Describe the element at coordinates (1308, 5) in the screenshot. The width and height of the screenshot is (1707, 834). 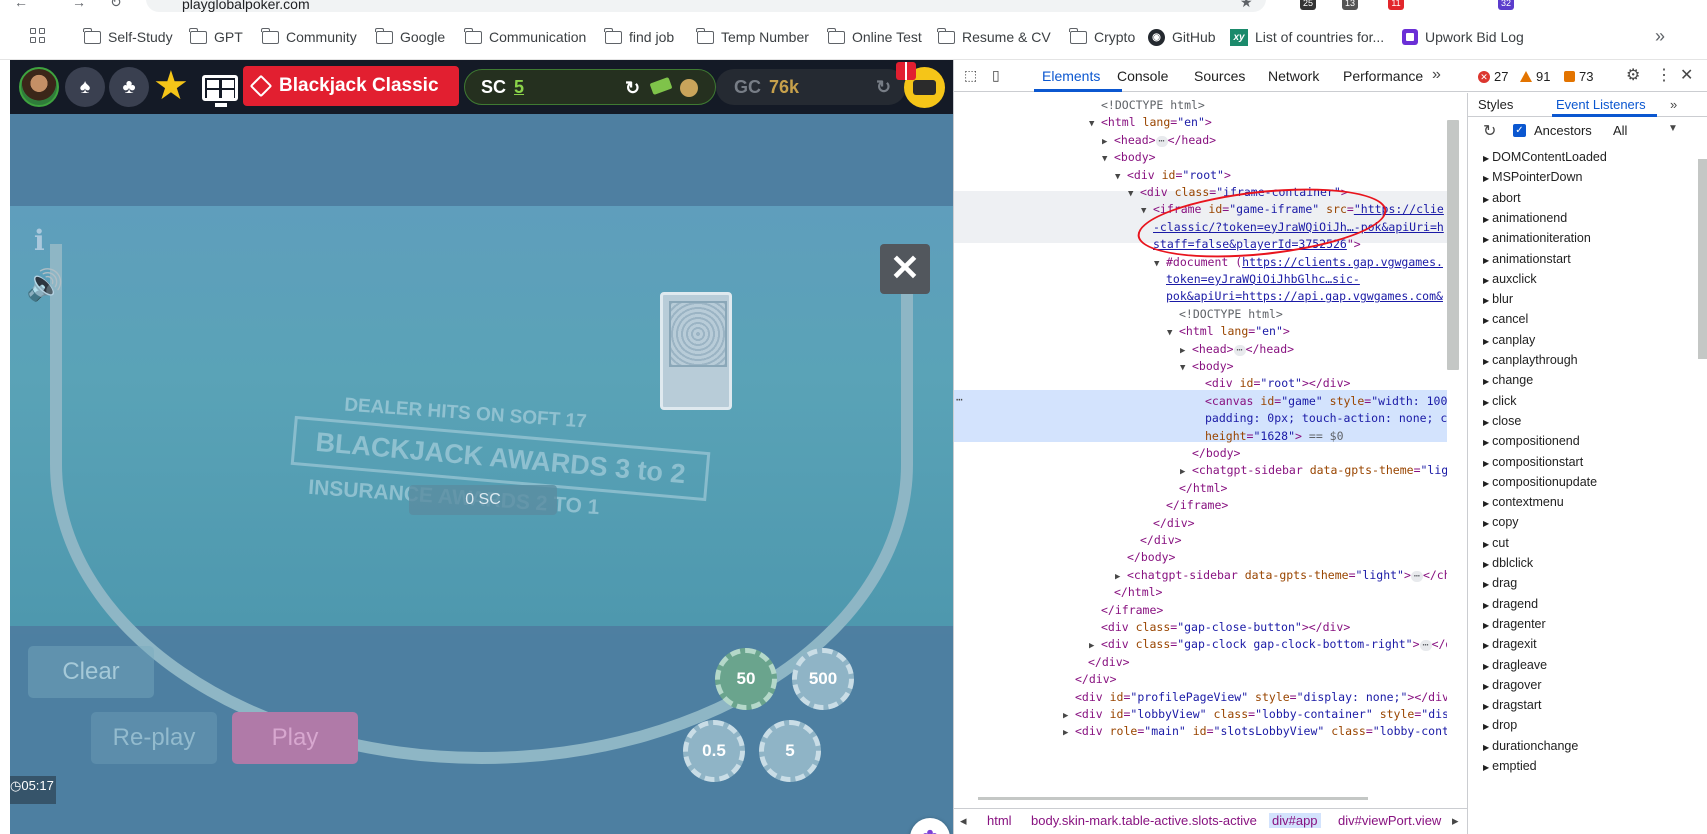
I see `extension-badge: 25` at that location.